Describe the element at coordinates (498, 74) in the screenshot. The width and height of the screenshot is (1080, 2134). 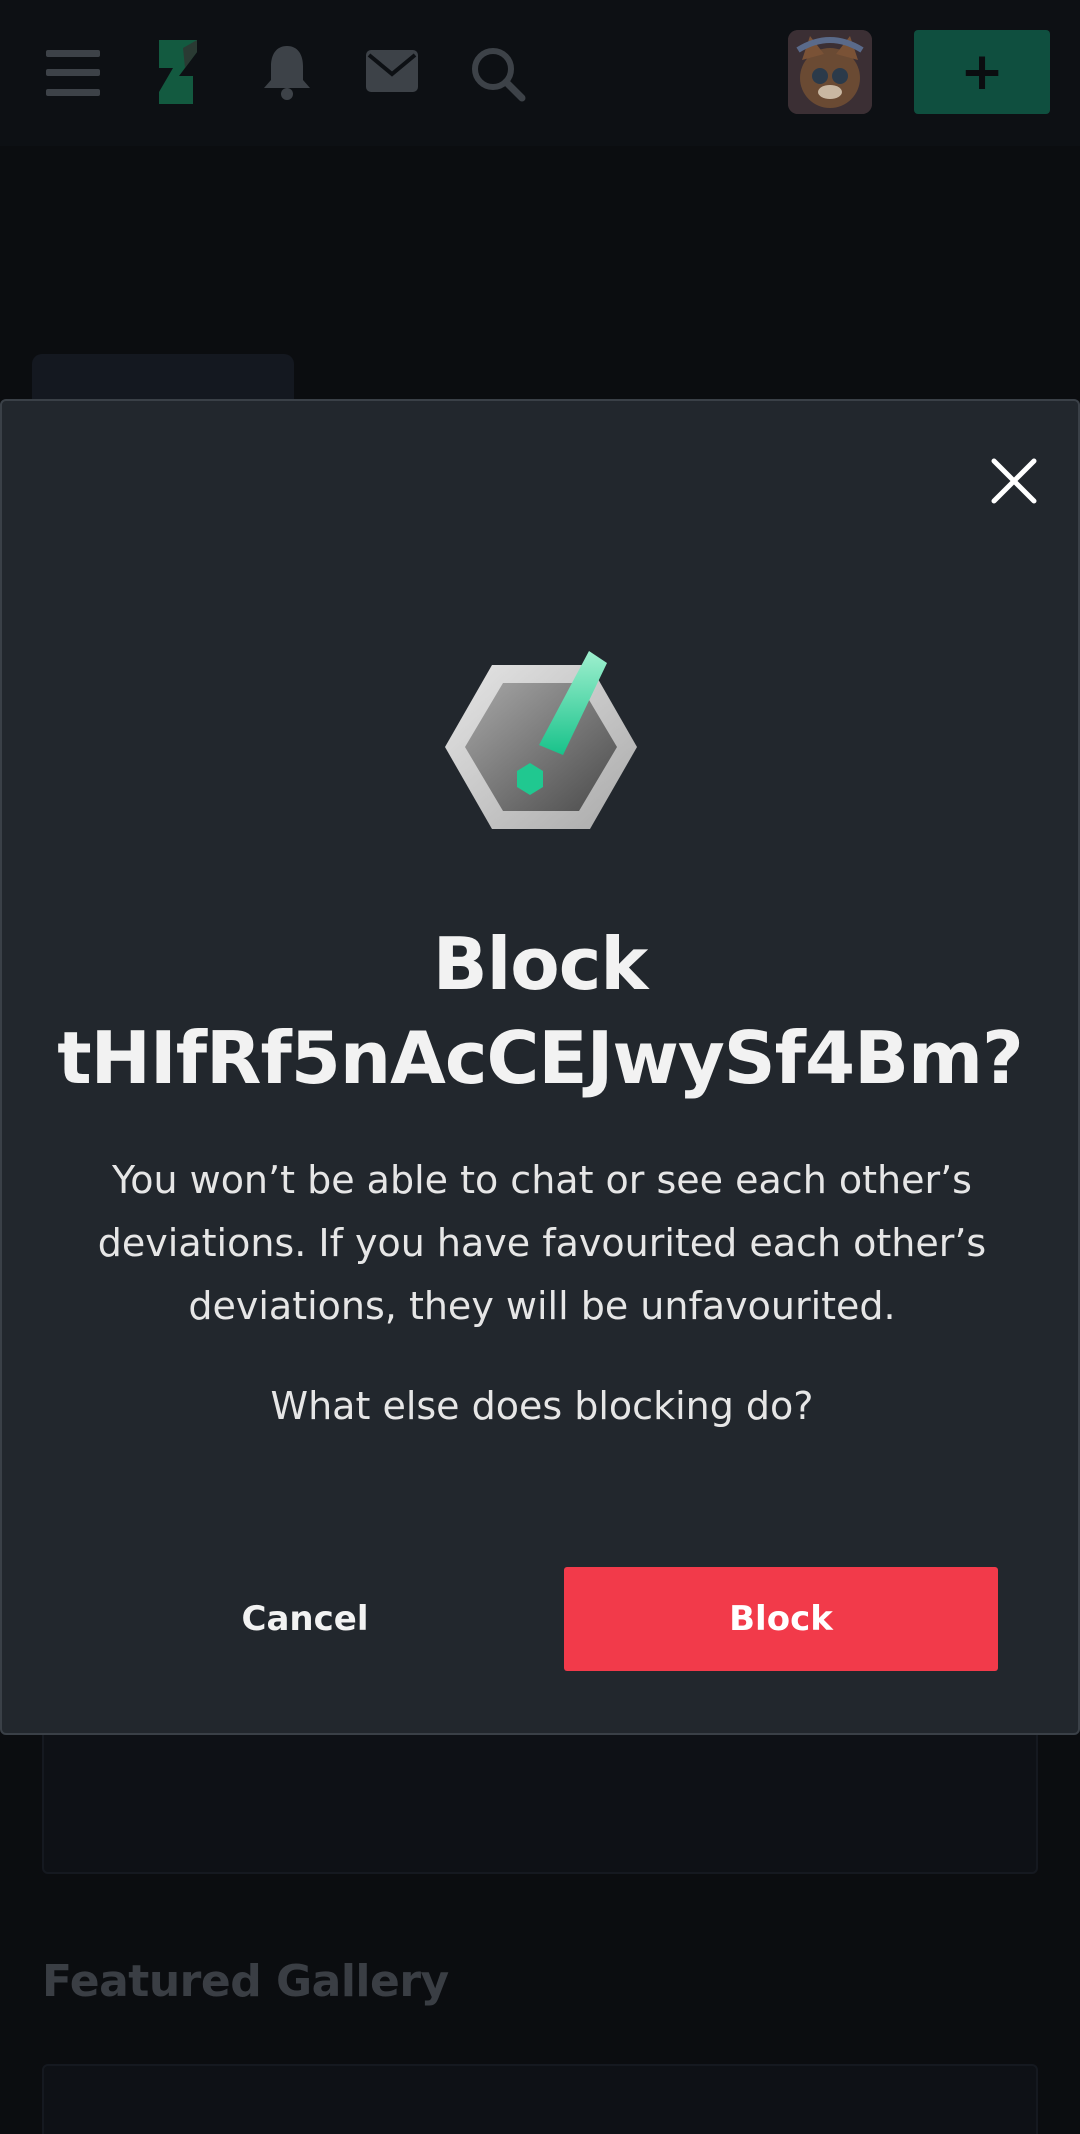
I see `search-icon` at that location.